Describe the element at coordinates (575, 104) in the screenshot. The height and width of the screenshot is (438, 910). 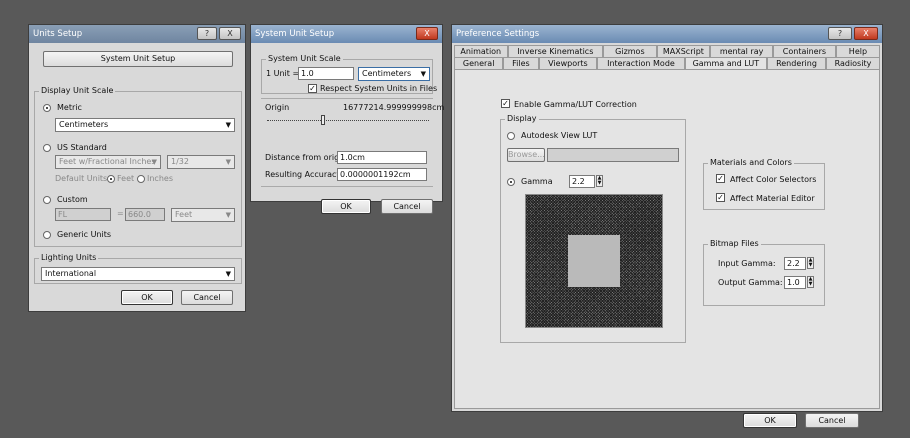
I see `enable-gamma-label: Enable Gamma/LUT Correction` at that location.